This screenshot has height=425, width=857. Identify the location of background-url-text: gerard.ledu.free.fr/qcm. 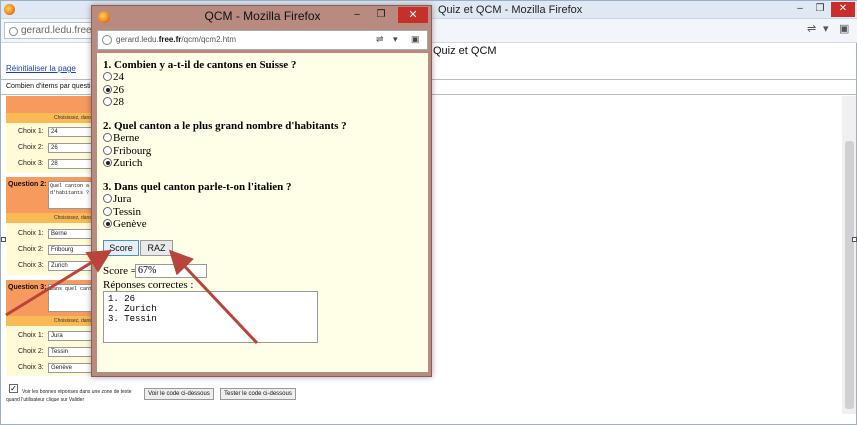
(57, 30).